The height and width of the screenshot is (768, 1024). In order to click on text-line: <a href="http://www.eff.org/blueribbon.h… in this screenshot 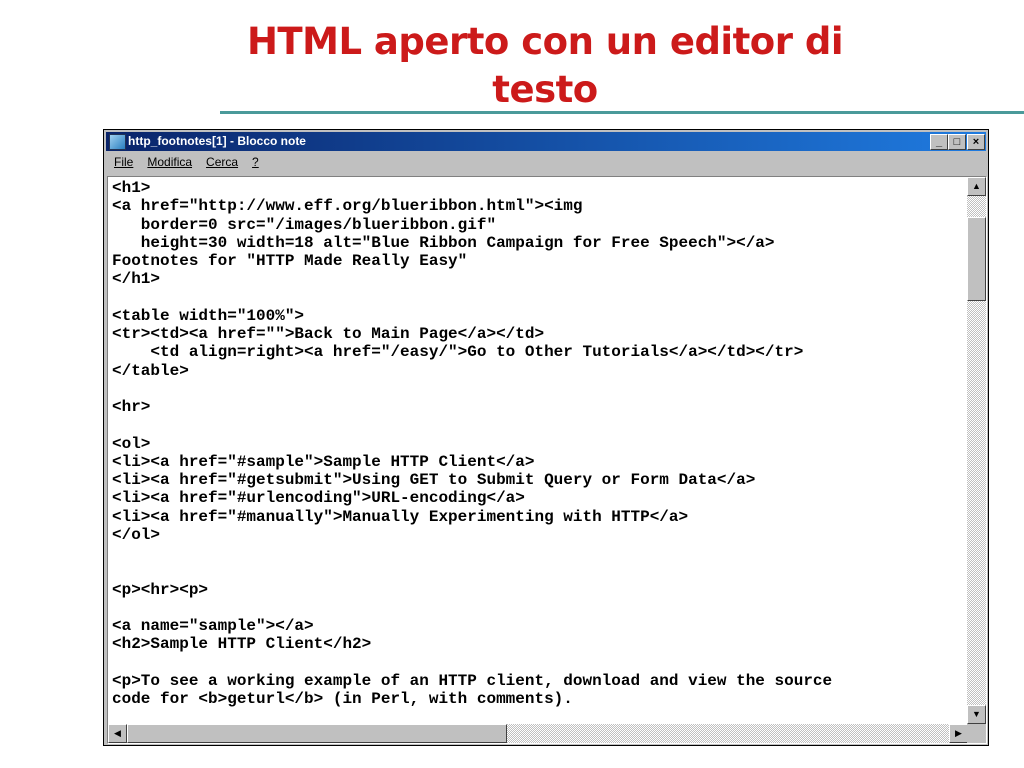, I will do `click(347, 206)`.